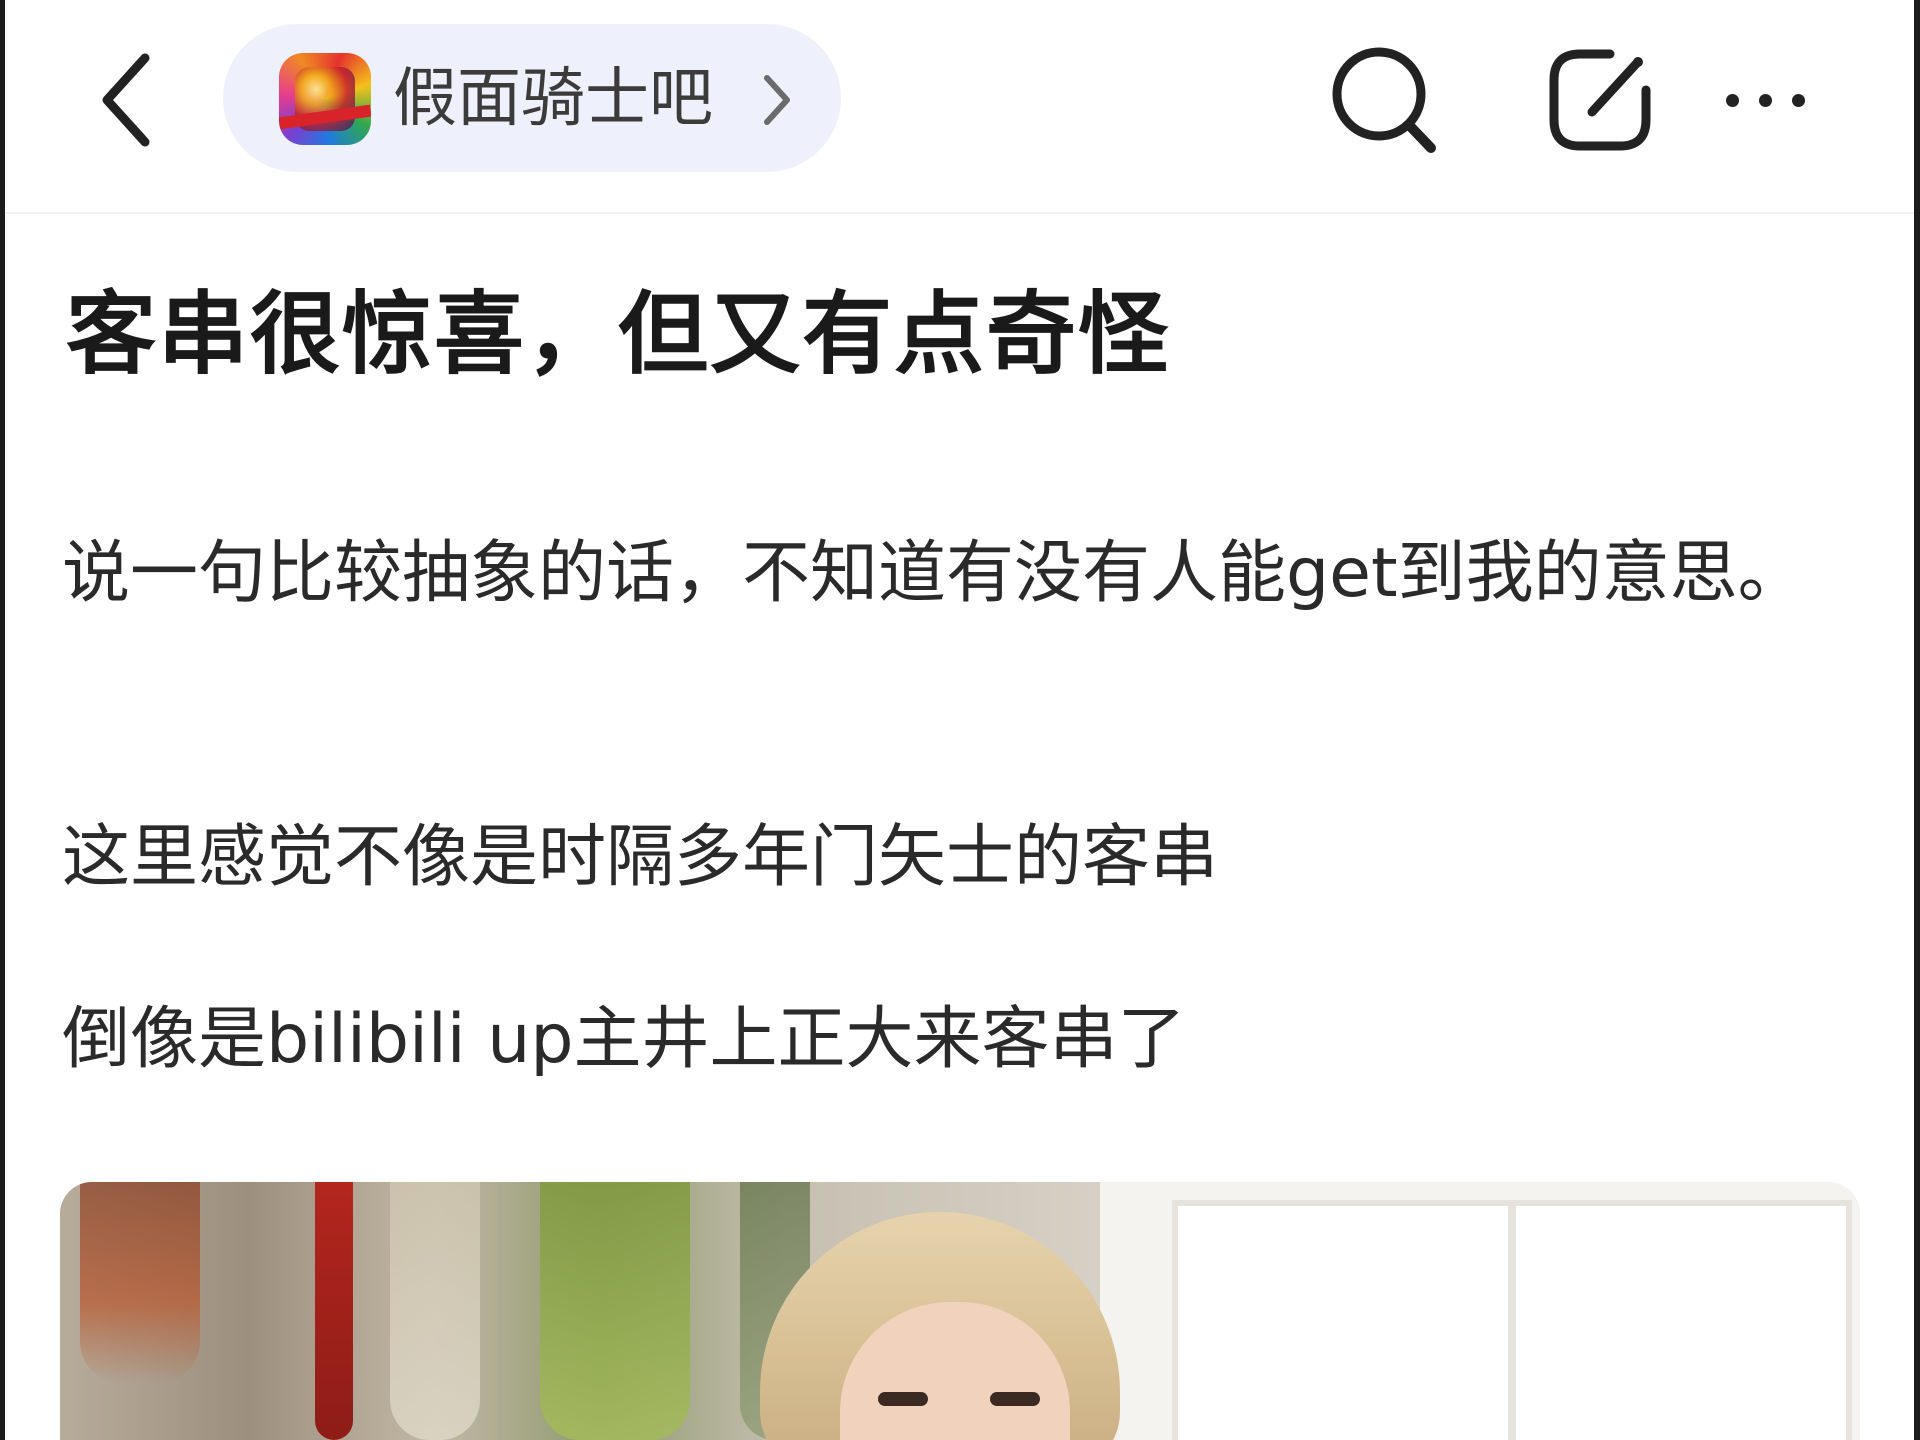 The height and width of the screenshot is (1440, 1920). I want to click on chevron-left-icon, so click(126, 100).